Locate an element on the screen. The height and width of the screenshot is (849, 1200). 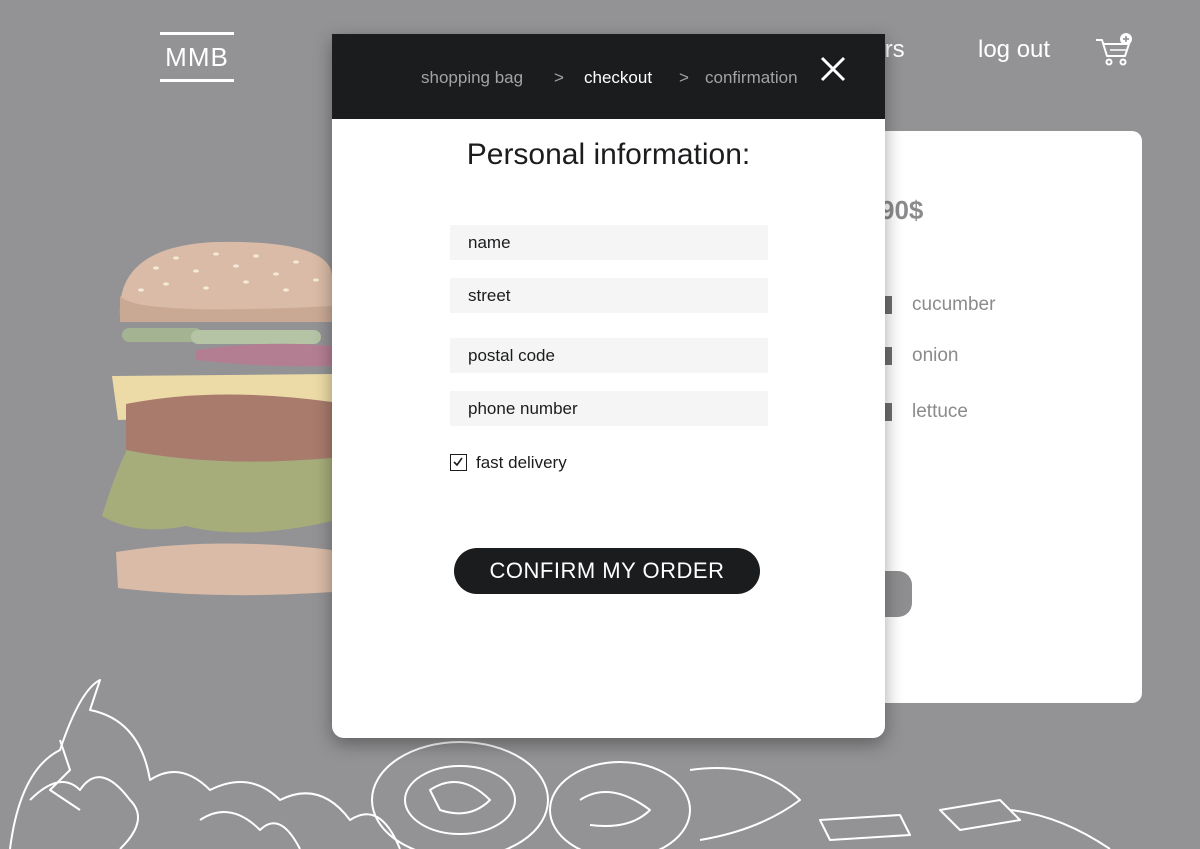
fast-delivery-checkbox is located at coordinates (458, 462).